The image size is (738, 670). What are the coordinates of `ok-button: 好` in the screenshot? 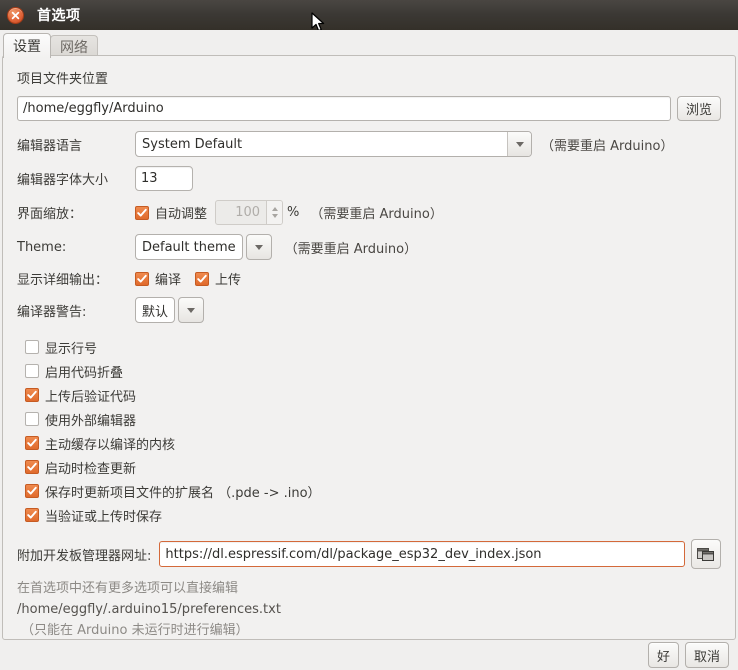 It's located at (663, 655).